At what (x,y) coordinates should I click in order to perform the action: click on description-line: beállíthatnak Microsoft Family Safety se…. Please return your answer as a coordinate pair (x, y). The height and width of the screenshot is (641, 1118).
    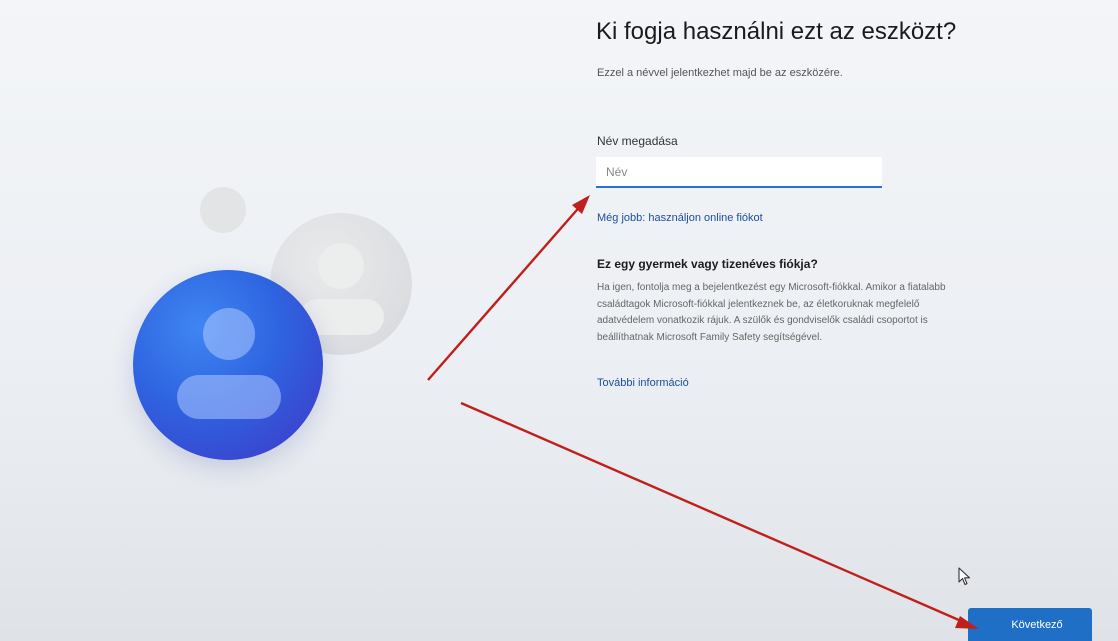
    Looking at the image, I should click on (710, 337).